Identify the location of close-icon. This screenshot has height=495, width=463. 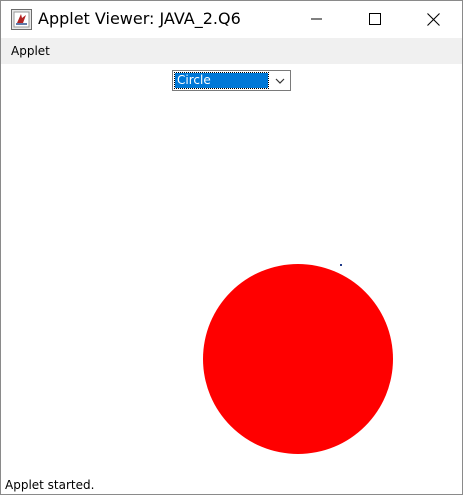
(433, 19).